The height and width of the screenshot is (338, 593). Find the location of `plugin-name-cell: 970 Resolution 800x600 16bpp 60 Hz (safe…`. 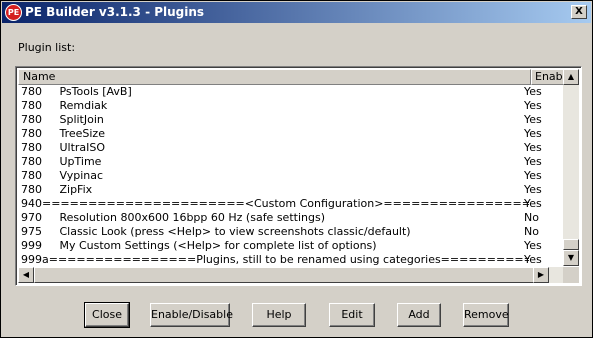

plugin-name-cell: 970 Resolution 800x600 16bpp 60 Hz (safe… is located at coordinates (173, 217).